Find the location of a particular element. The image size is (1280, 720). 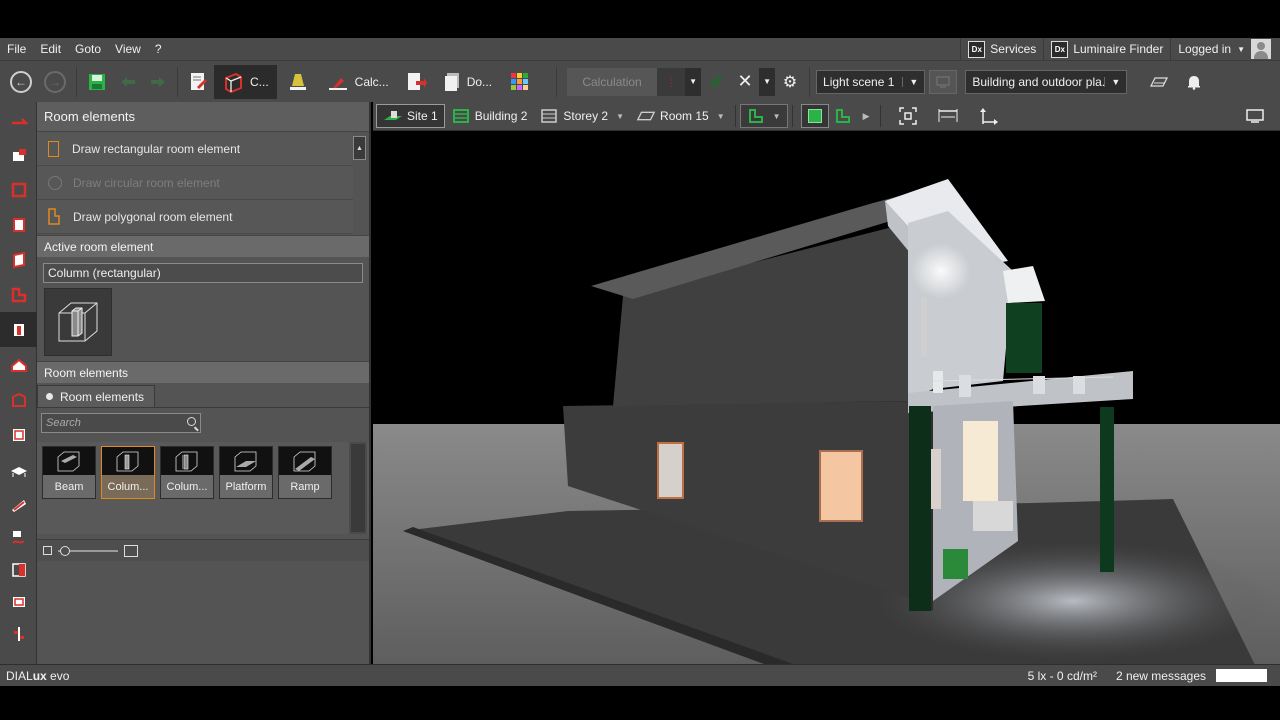

grid-dots-icon: ⁞ is located at coordinates (671, 81).